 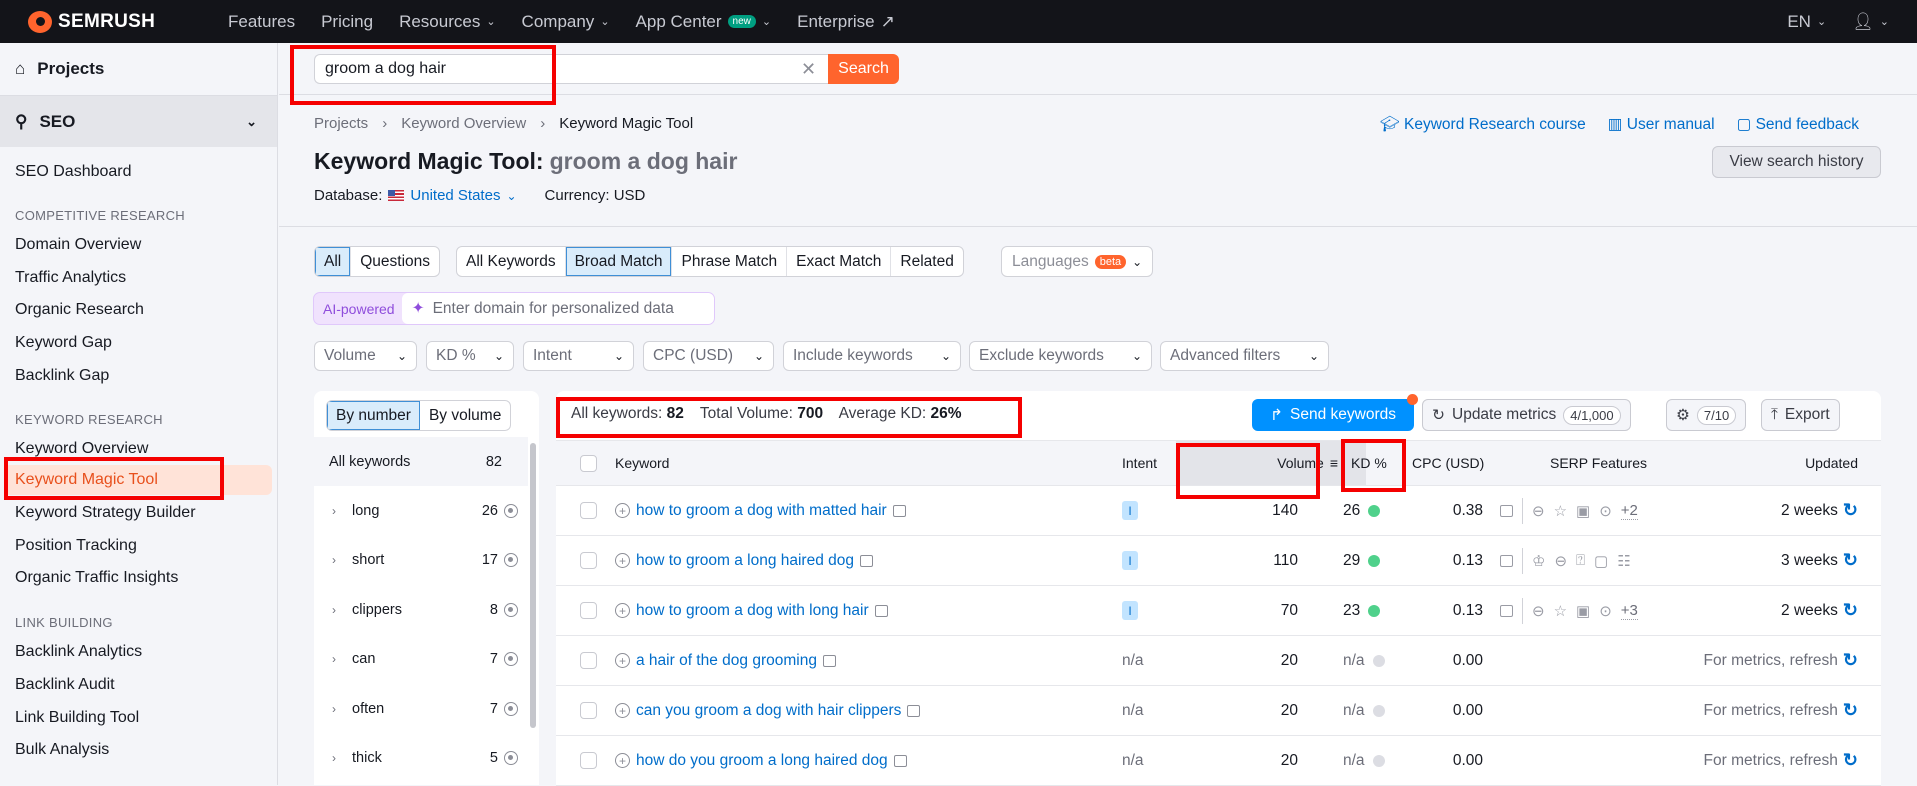 I want to click on keyword-link: a hair of the dog grooming, so click(x=726, y=661).